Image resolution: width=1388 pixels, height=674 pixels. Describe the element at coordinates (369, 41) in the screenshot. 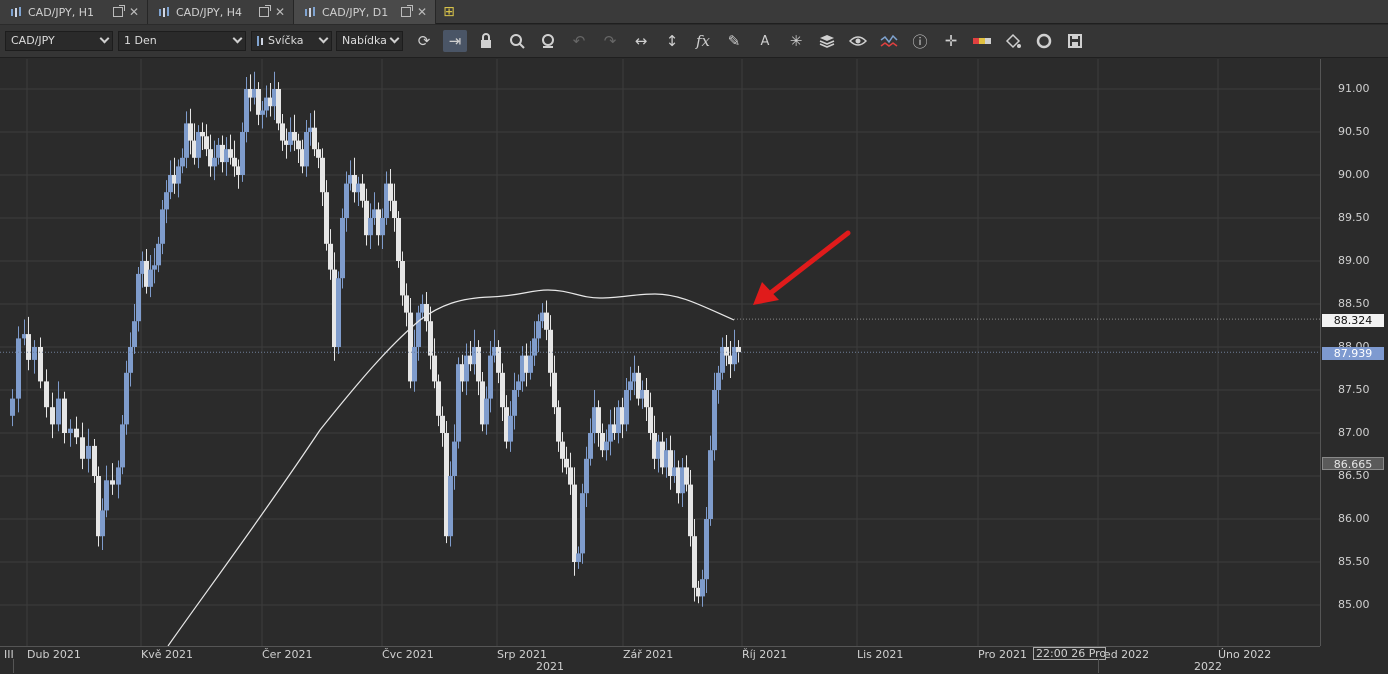

I see `menu-select: Nabídka` at that location.